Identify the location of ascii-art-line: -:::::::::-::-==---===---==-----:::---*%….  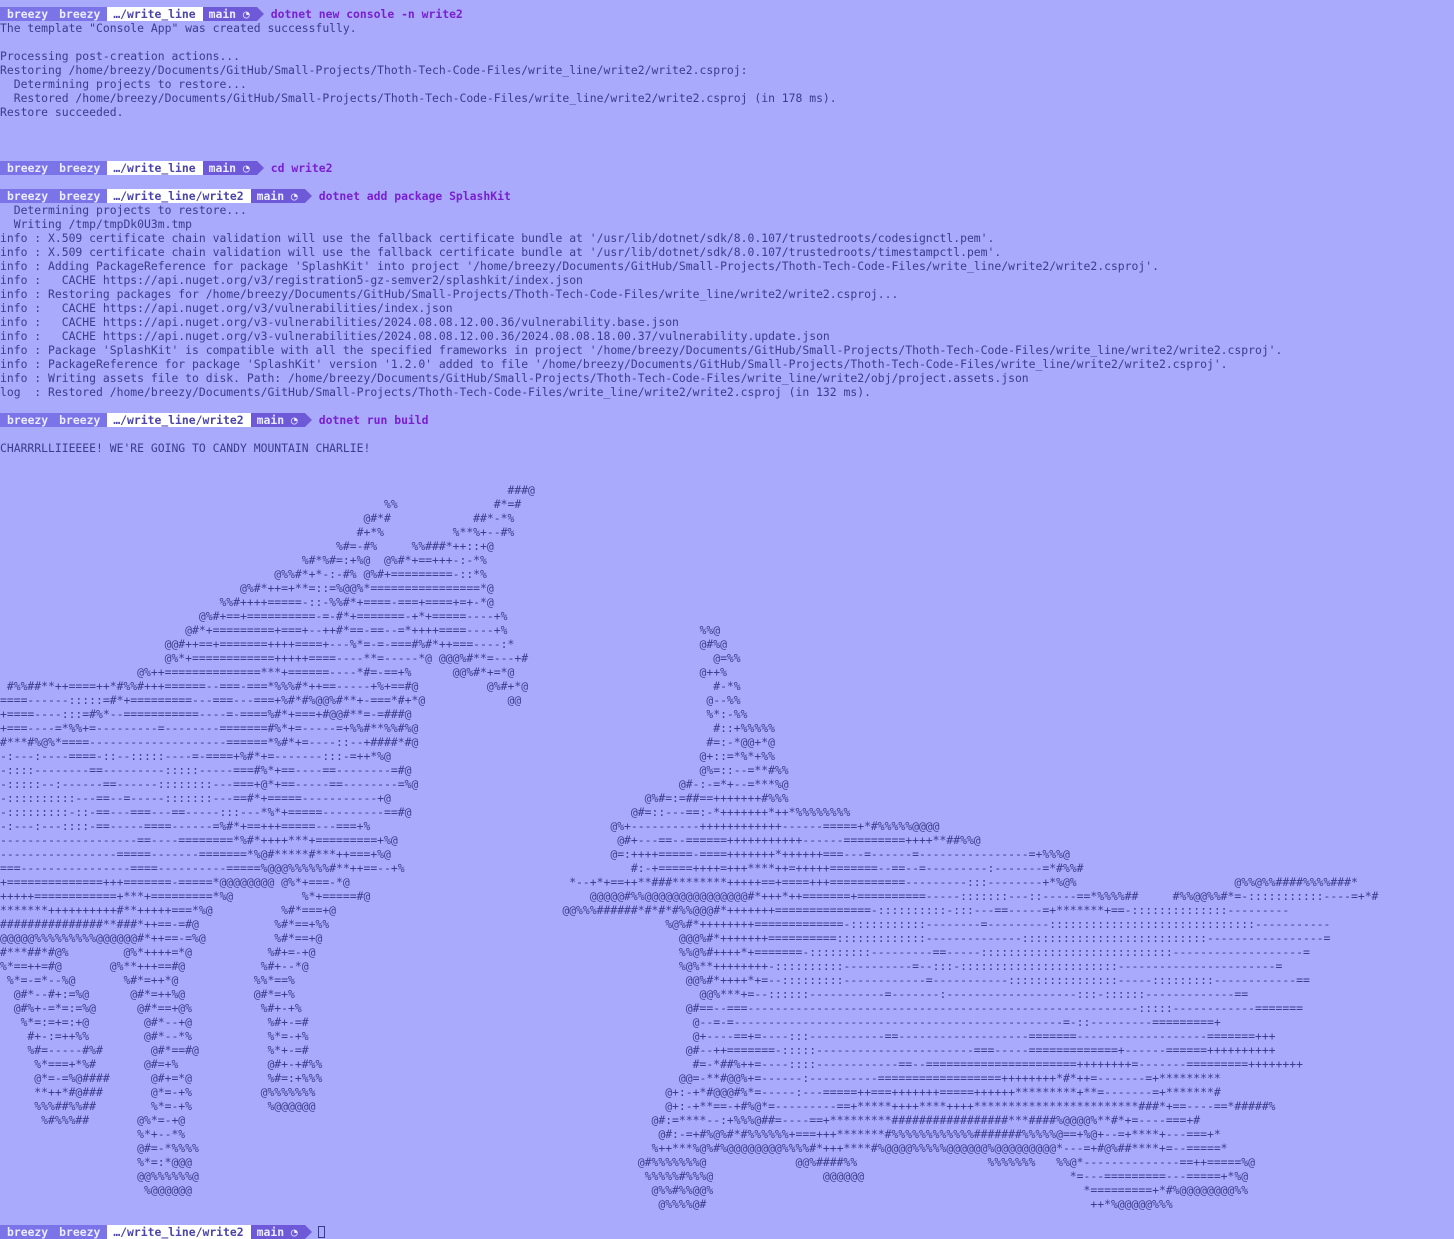
(425, 812).